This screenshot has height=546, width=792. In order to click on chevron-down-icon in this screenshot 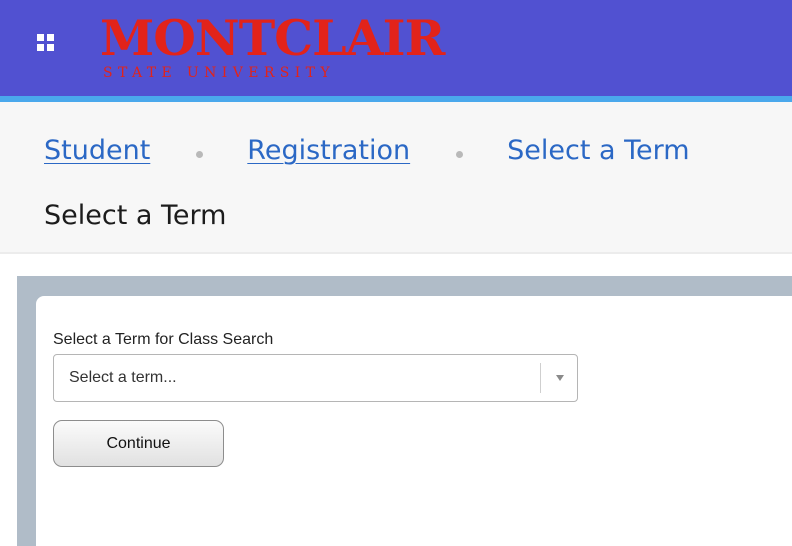, I will do `click(560, 378)`.